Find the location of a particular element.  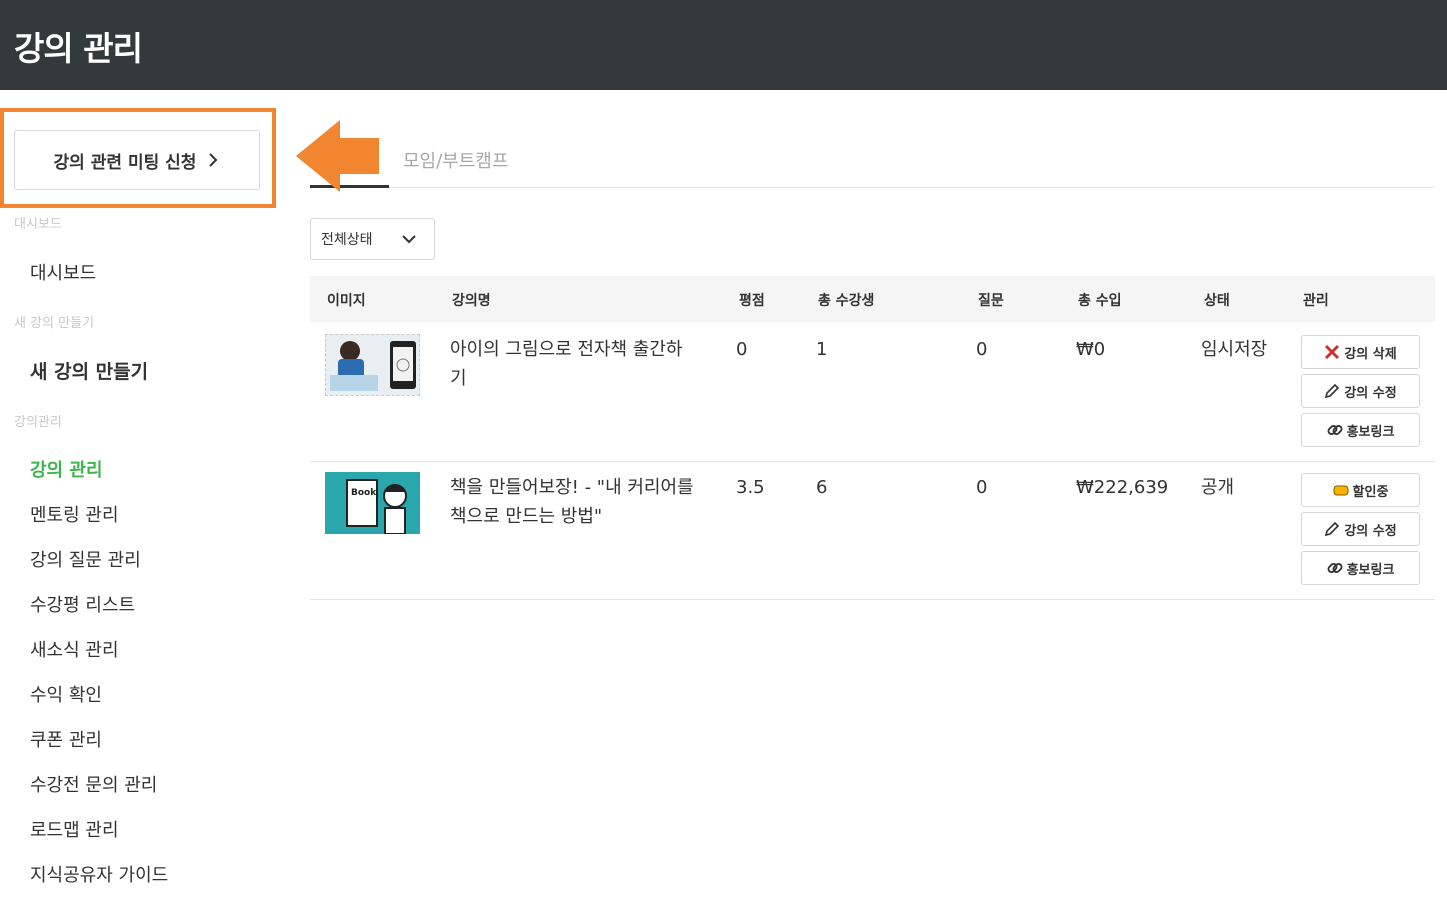

chevron-right-icon is located at coordinates (213, 160).